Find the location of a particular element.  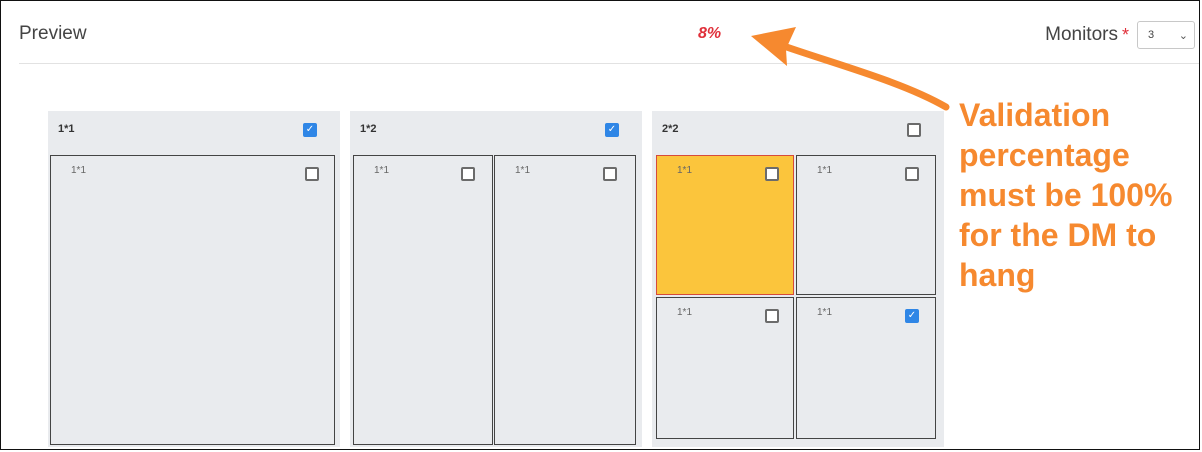

layout-header: 1*1 ✓ is located at coordinates (194, 130).